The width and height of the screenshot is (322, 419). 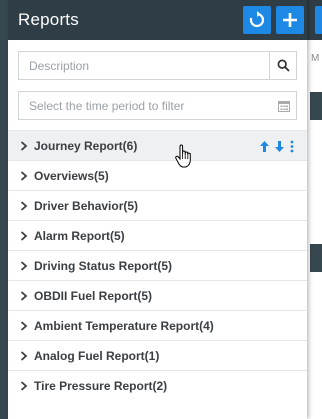 What do you see at coordinates (157, 20) in the screenshot?
I see `panel-header: Reports` at bounding box center [157, 20].